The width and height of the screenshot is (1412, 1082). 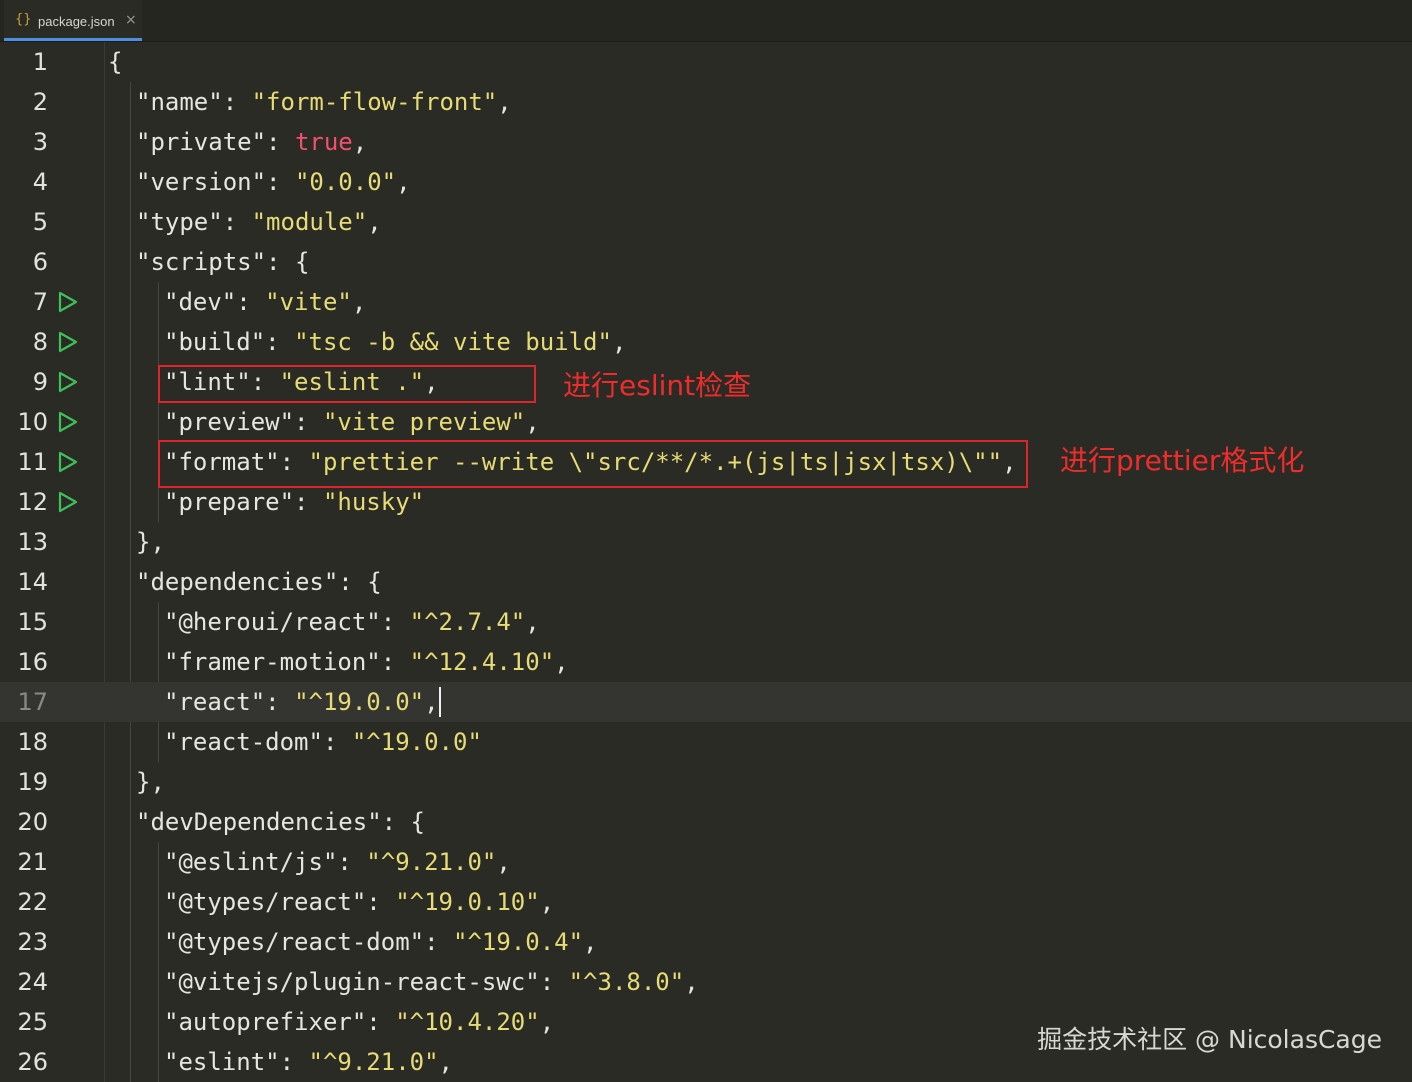 What do you see at coordinates (32, 822) in the screenshot?
I see `line-number: 20` at bounding box center [32, 822].